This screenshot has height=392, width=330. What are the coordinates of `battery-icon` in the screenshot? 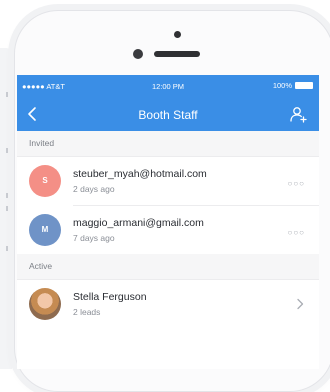 It's located at (304, 85).